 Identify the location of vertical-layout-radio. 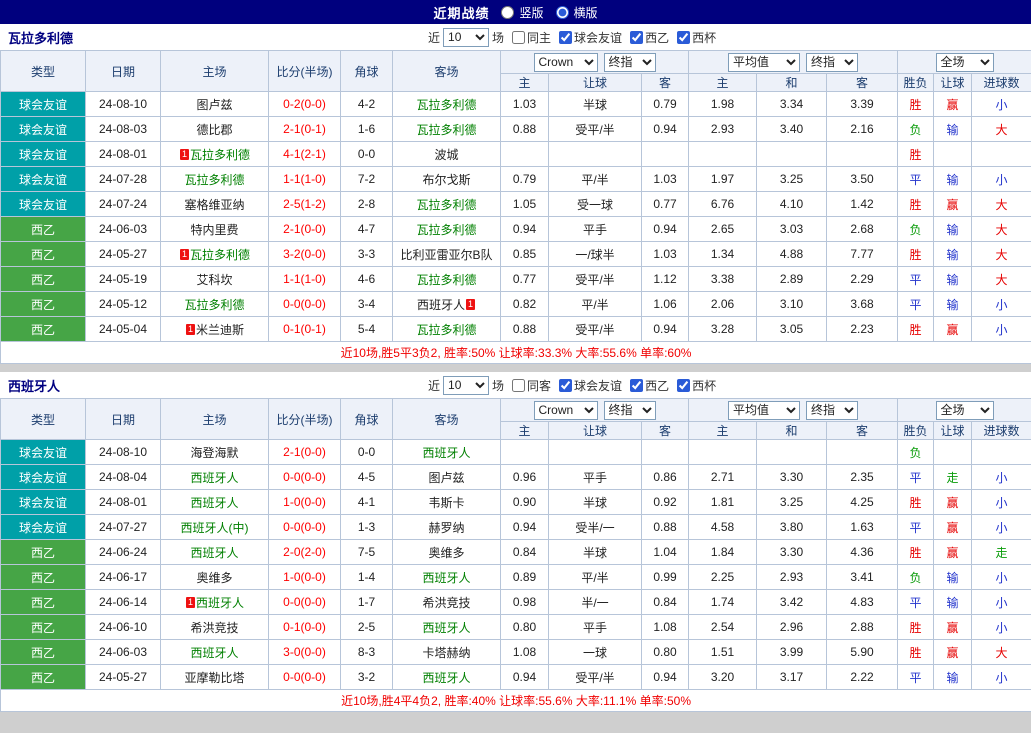
(508, 12).